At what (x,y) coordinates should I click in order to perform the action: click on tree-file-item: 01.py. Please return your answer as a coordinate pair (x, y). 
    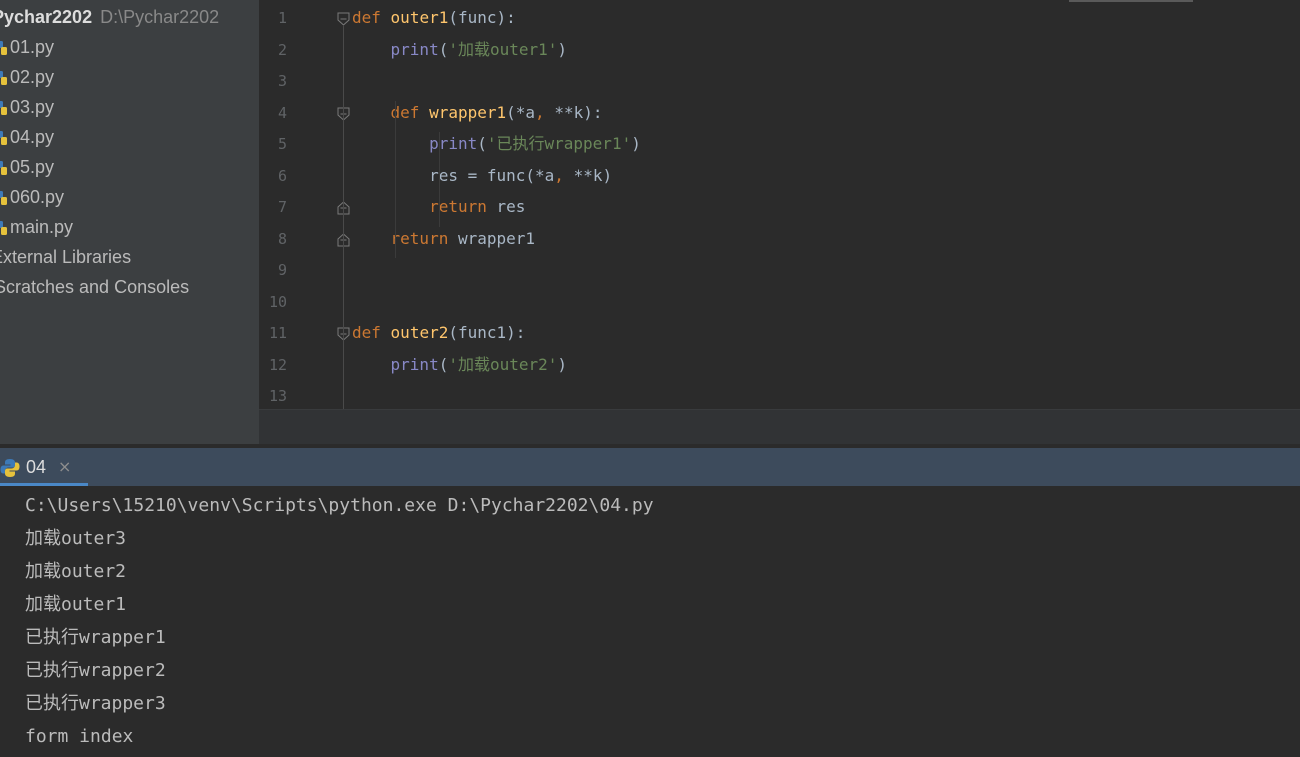
    Looking at the image, I should click on (27, 47).